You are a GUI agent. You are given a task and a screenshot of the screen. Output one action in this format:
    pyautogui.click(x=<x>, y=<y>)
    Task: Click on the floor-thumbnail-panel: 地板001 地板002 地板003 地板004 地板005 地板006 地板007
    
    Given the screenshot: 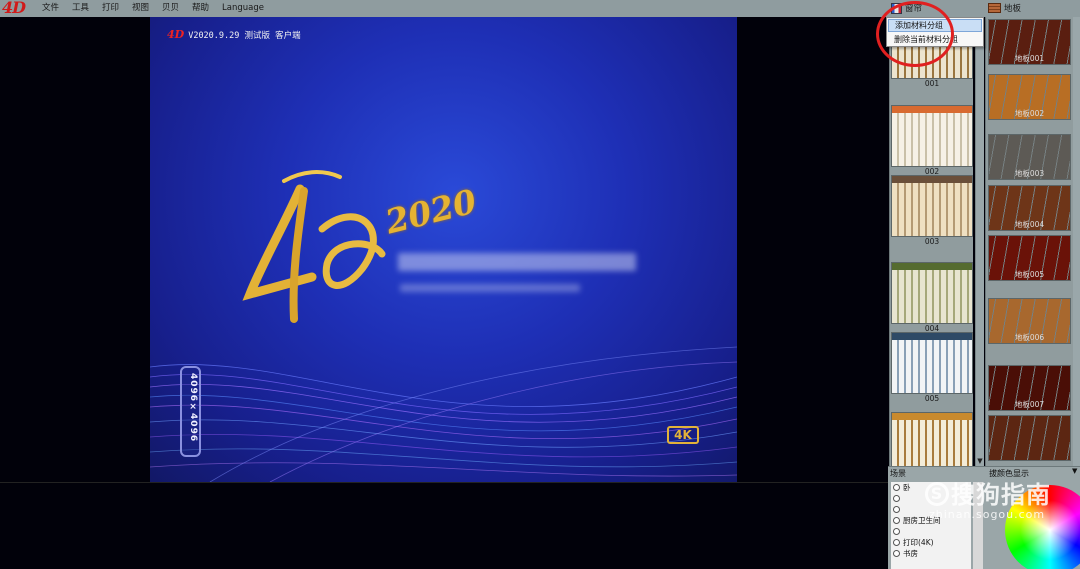 What is the action you would take?
    pyautogui.click(x=1029, y=241)
    